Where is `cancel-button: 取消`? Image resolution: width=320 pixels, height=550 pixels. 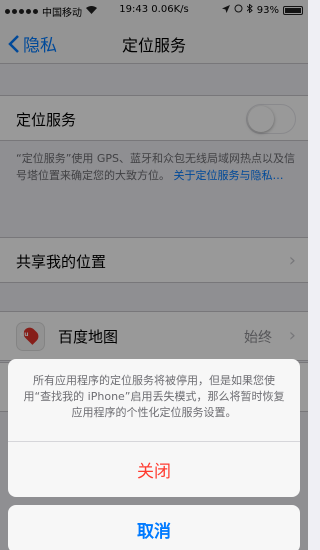 cancel-button: 取消 is located at coordinates (154, 527).